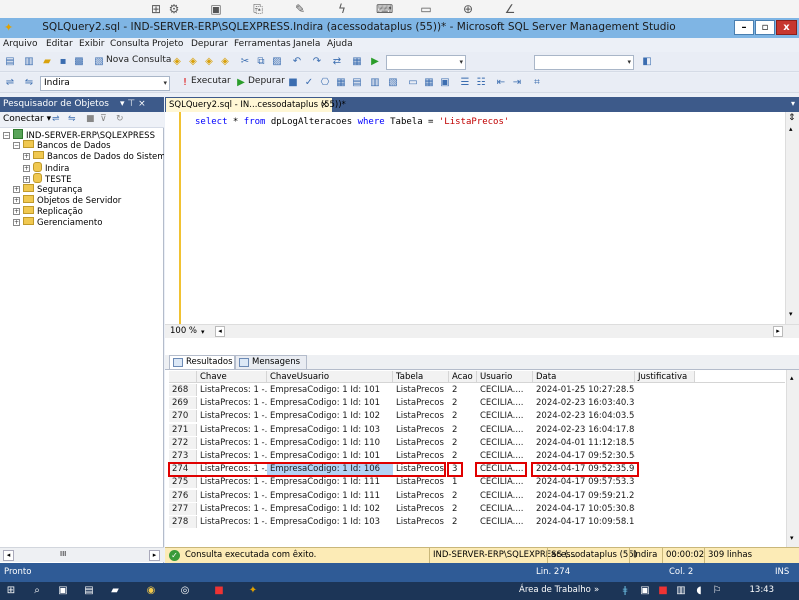 The image size is (799, 600). I want to click on scroll-thumb: III, so click(63, 554).